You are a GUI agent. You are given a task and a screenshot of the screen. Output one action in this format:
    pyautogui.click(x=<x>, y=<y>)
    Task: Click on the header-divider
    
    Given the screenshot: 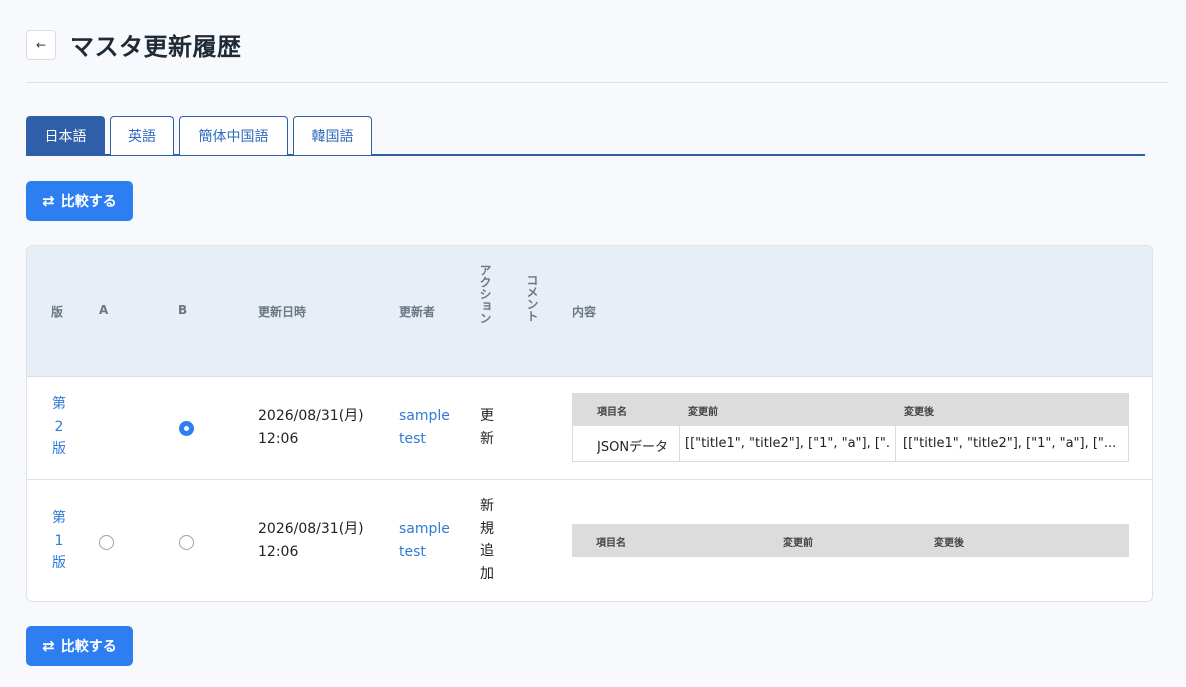 What is the action you would take?
    pyautogui.click(x=597, y=82)
    